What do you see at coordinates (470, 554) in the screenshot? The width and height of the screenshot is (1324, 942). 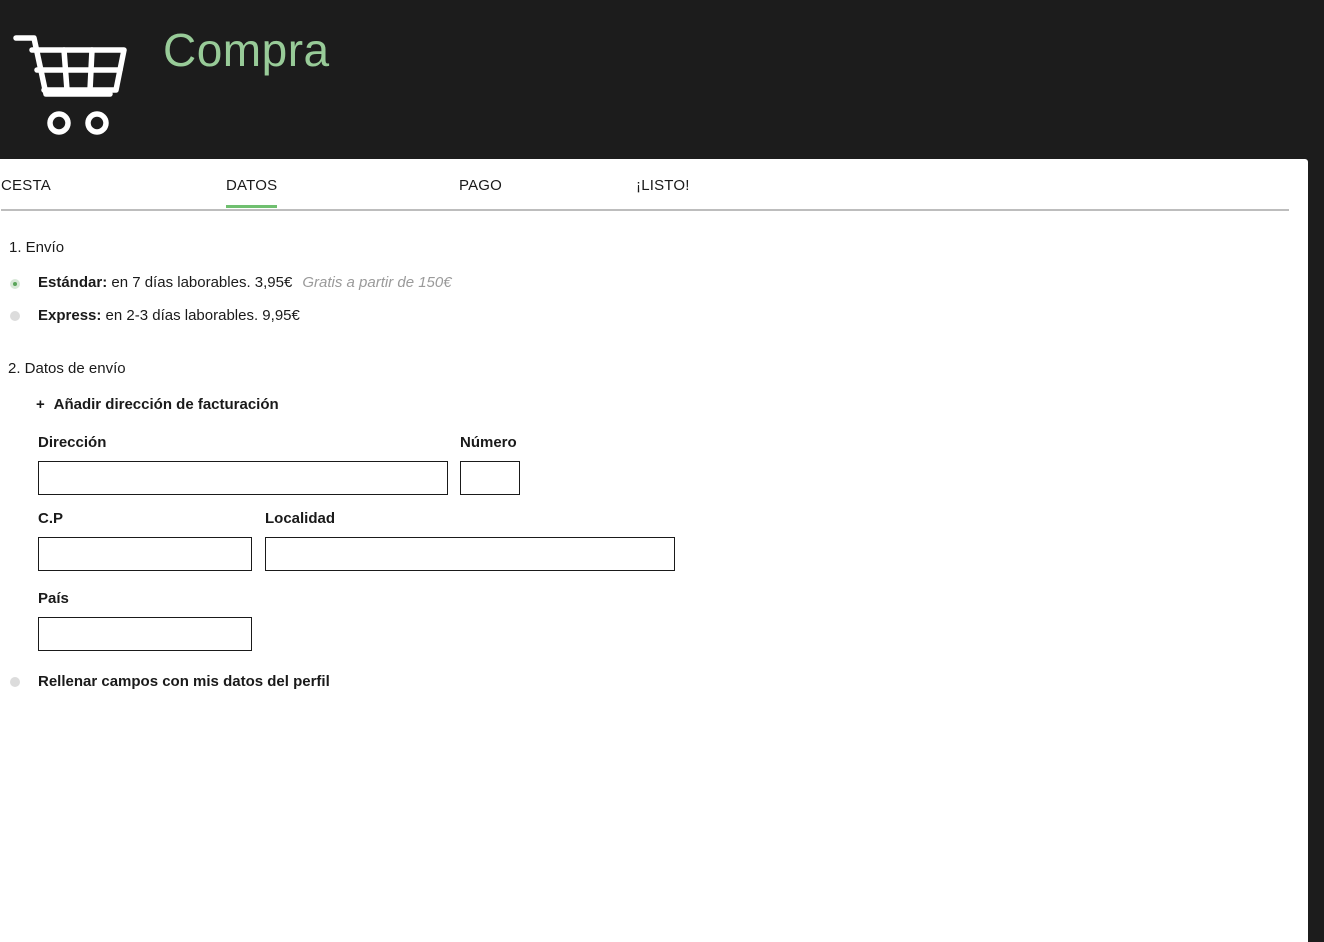 I see `localidad-input` at bounding box center [470, 554].